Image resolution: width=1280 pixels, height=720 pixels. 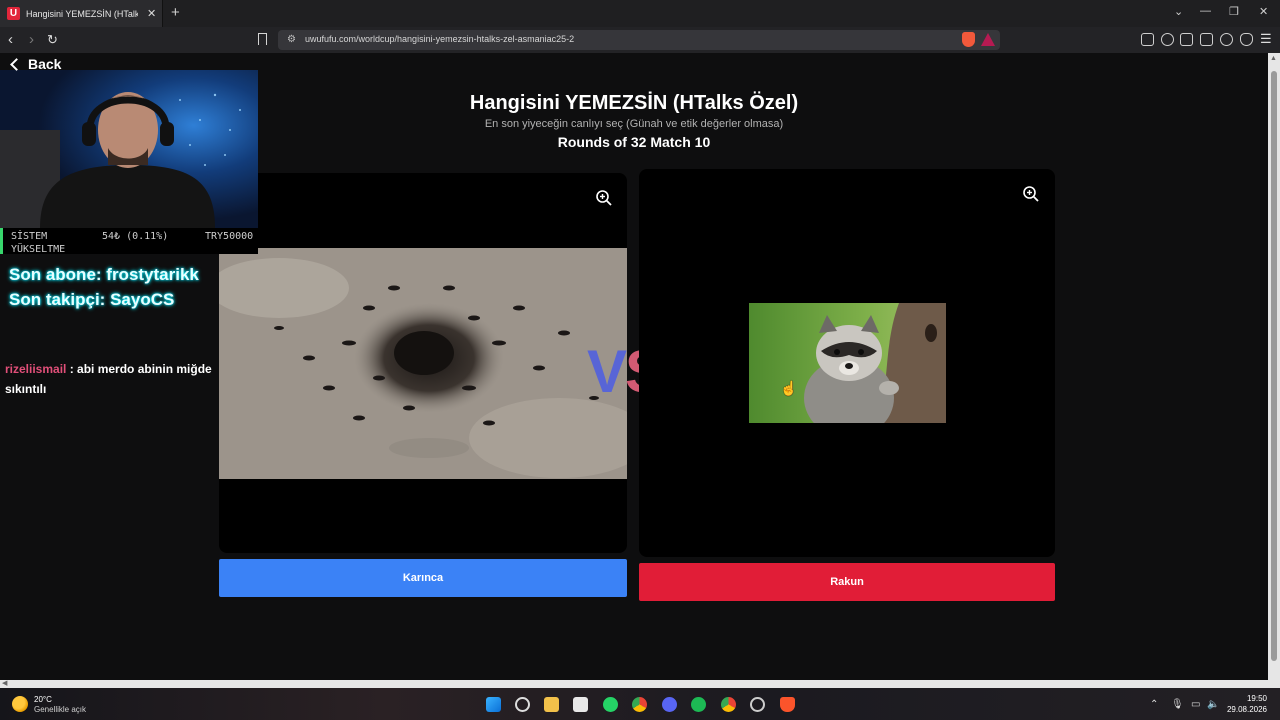 What do you see at coordinates (16, 64) in the screenshot?
I see `chevron-left-icon` at bounding box center [16, 64].